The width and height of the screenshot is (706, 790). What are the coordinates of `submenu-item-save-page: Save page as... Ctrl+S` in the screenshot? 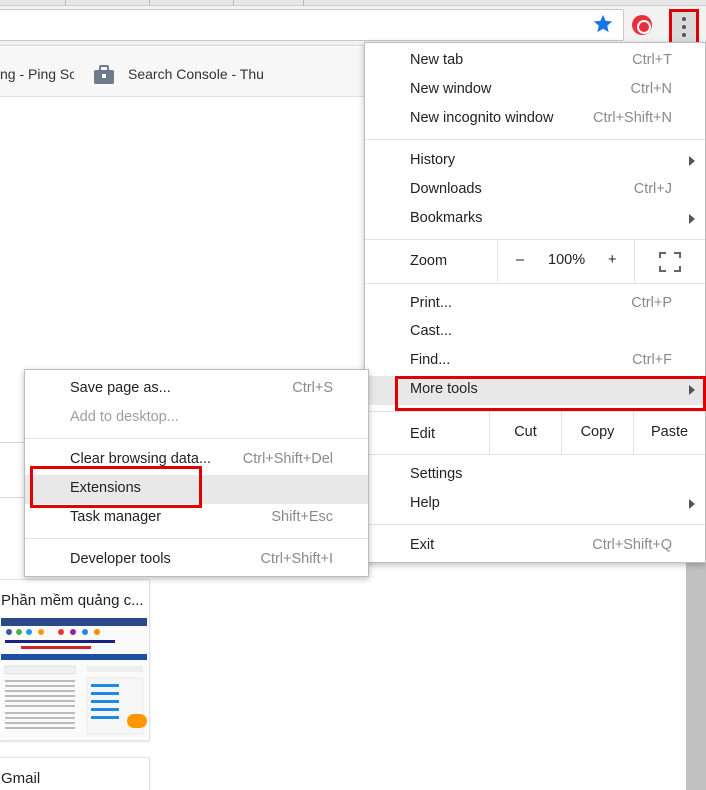 It's located at (196, 389).